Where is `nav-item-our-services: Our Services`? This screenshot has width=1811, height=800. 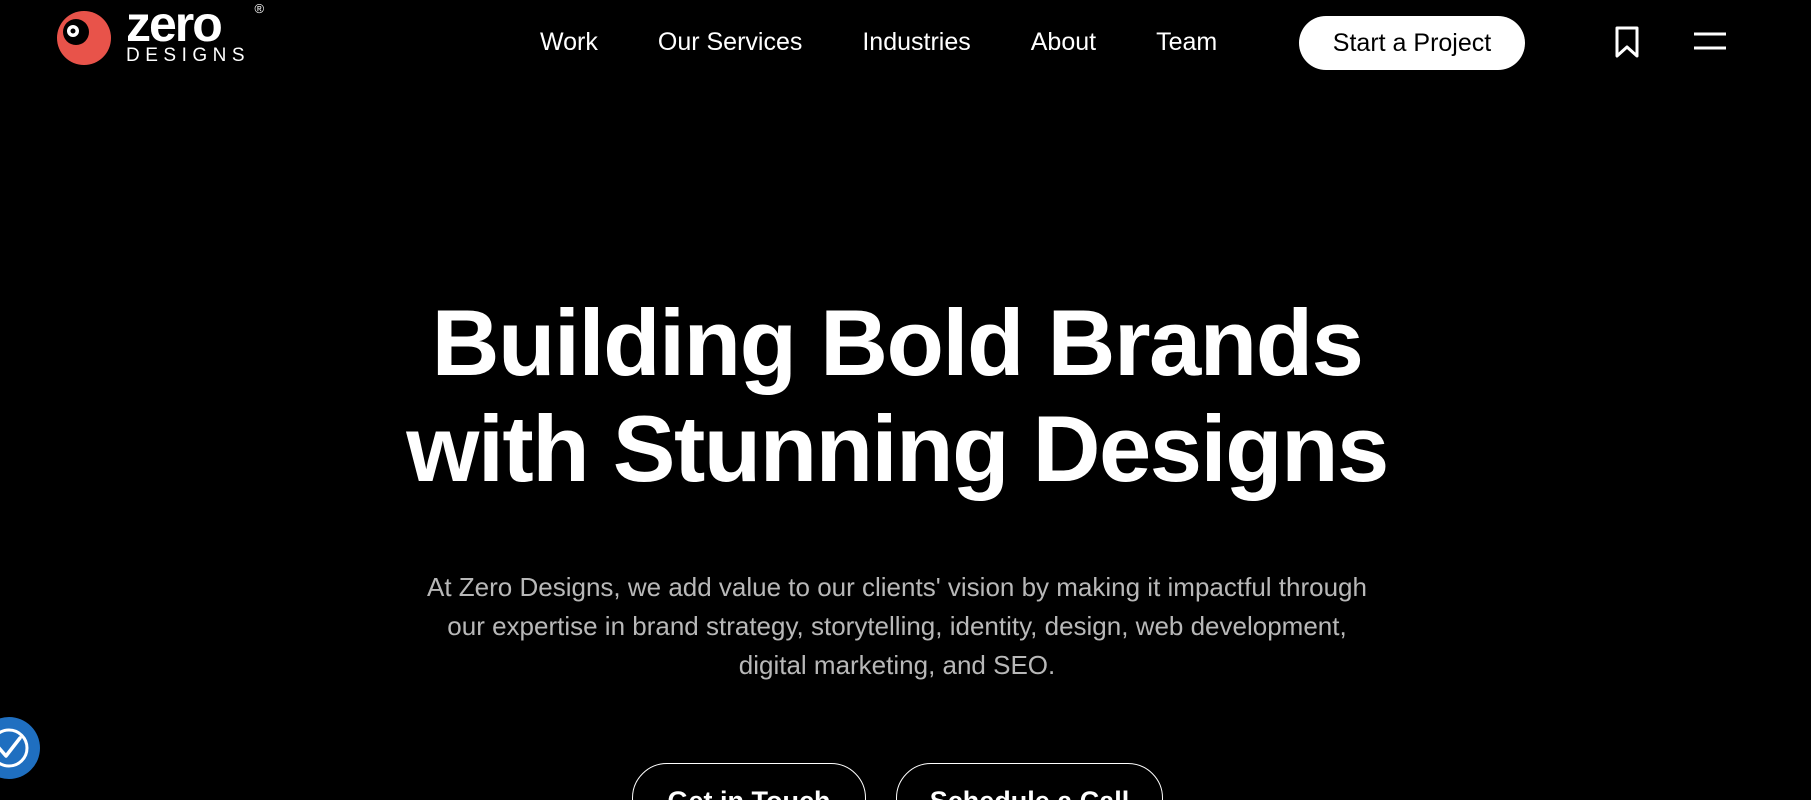 nav-item-our-services: Our Services is located at coordinates (730, 42).